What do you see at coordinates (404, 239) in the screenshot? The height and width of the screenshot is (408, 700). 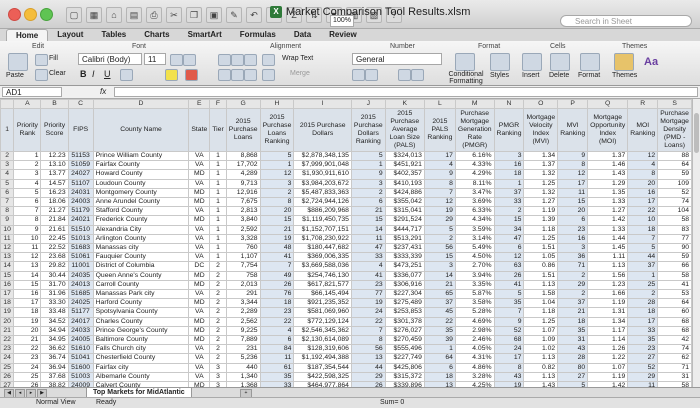 I see `cell: $513,291` at bounding box center [404, 239].